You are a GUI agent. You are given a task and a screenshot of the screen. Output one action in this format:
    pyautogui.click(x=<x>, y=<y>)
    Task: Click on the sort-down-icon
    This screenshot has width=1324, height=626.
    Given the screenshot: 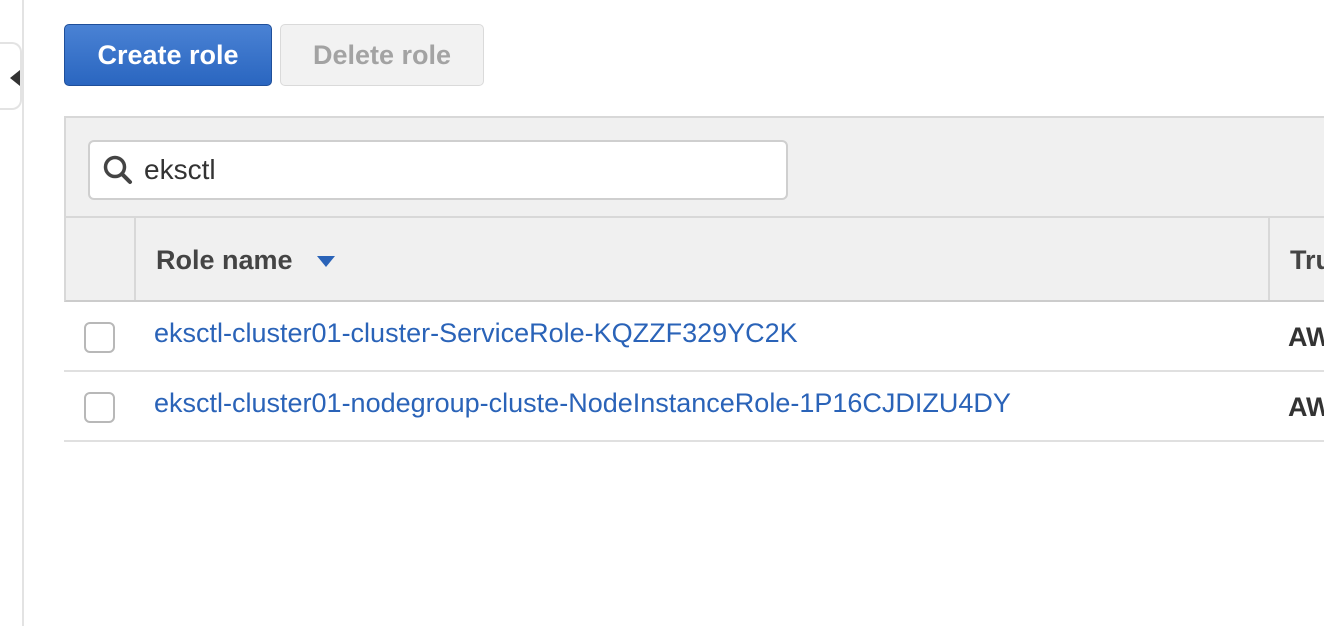 What is the action you would take?
    pyautogui.click(x=326, y=261)
    